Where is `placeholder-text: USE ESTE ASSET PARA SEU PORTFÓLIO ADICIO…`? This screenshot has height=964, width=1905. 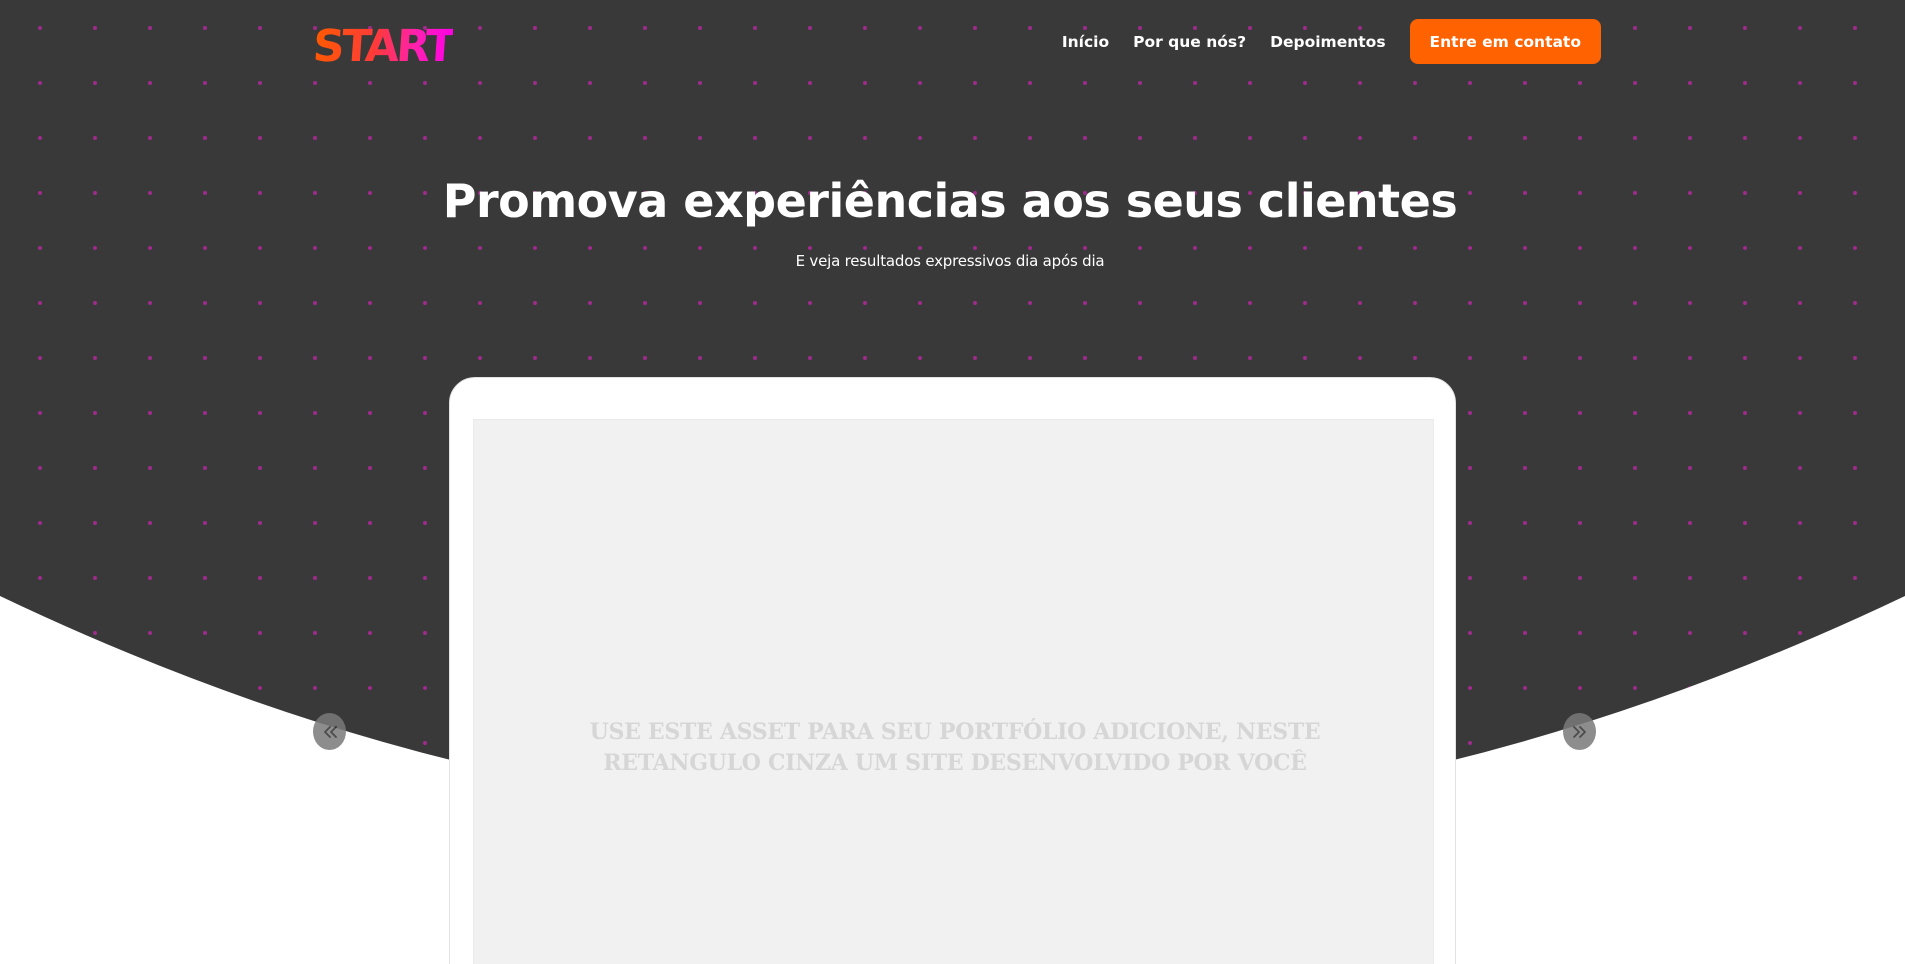
placeholder-text: USE ESTE ASSET PARA SEU PORTFÓLIO ADICIO… is located at coordinates (955, 748).